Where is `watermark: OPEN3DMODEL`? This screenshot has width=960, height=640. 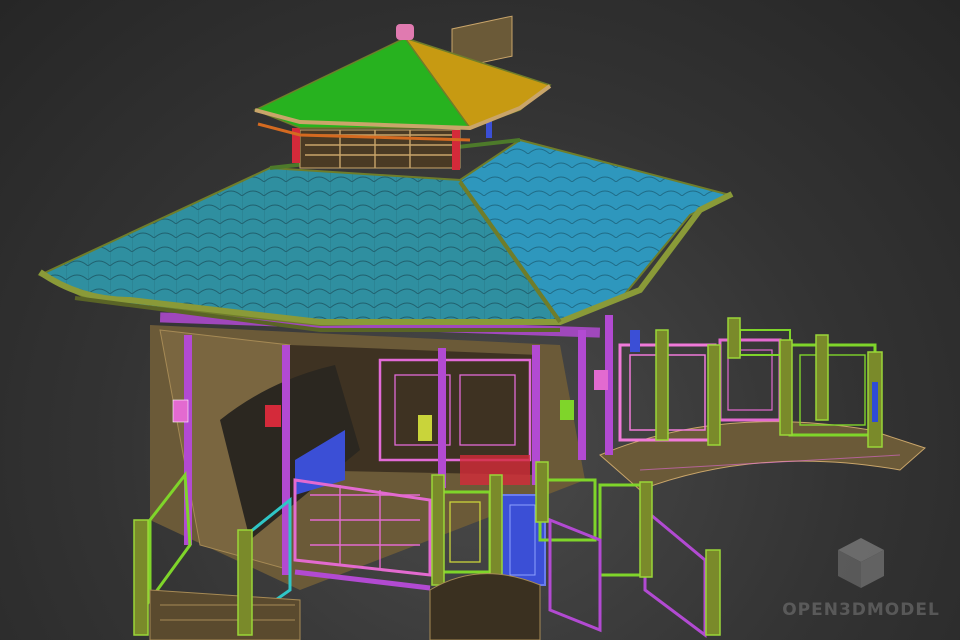 watermark: OPEN3DMODEL is located at coordinates (861, 586).